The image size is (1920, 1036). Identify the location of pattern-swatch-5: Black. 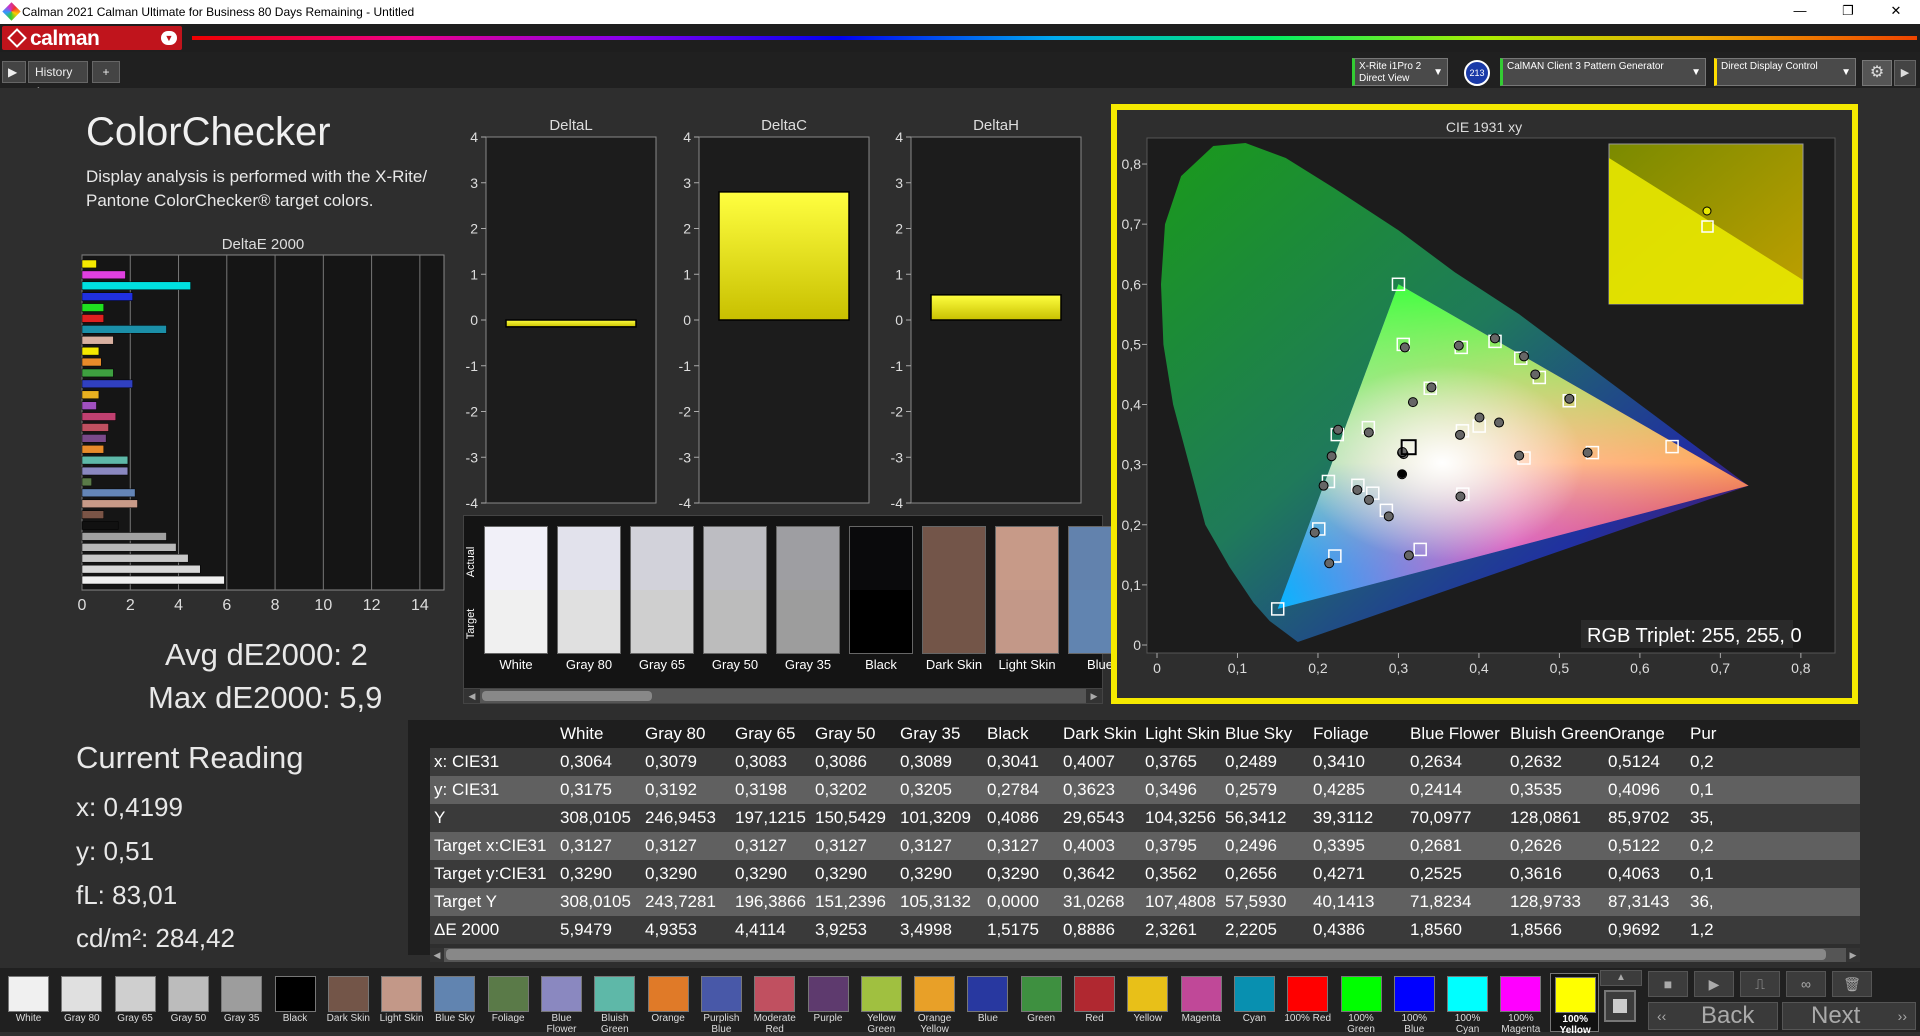
(295, 1002).